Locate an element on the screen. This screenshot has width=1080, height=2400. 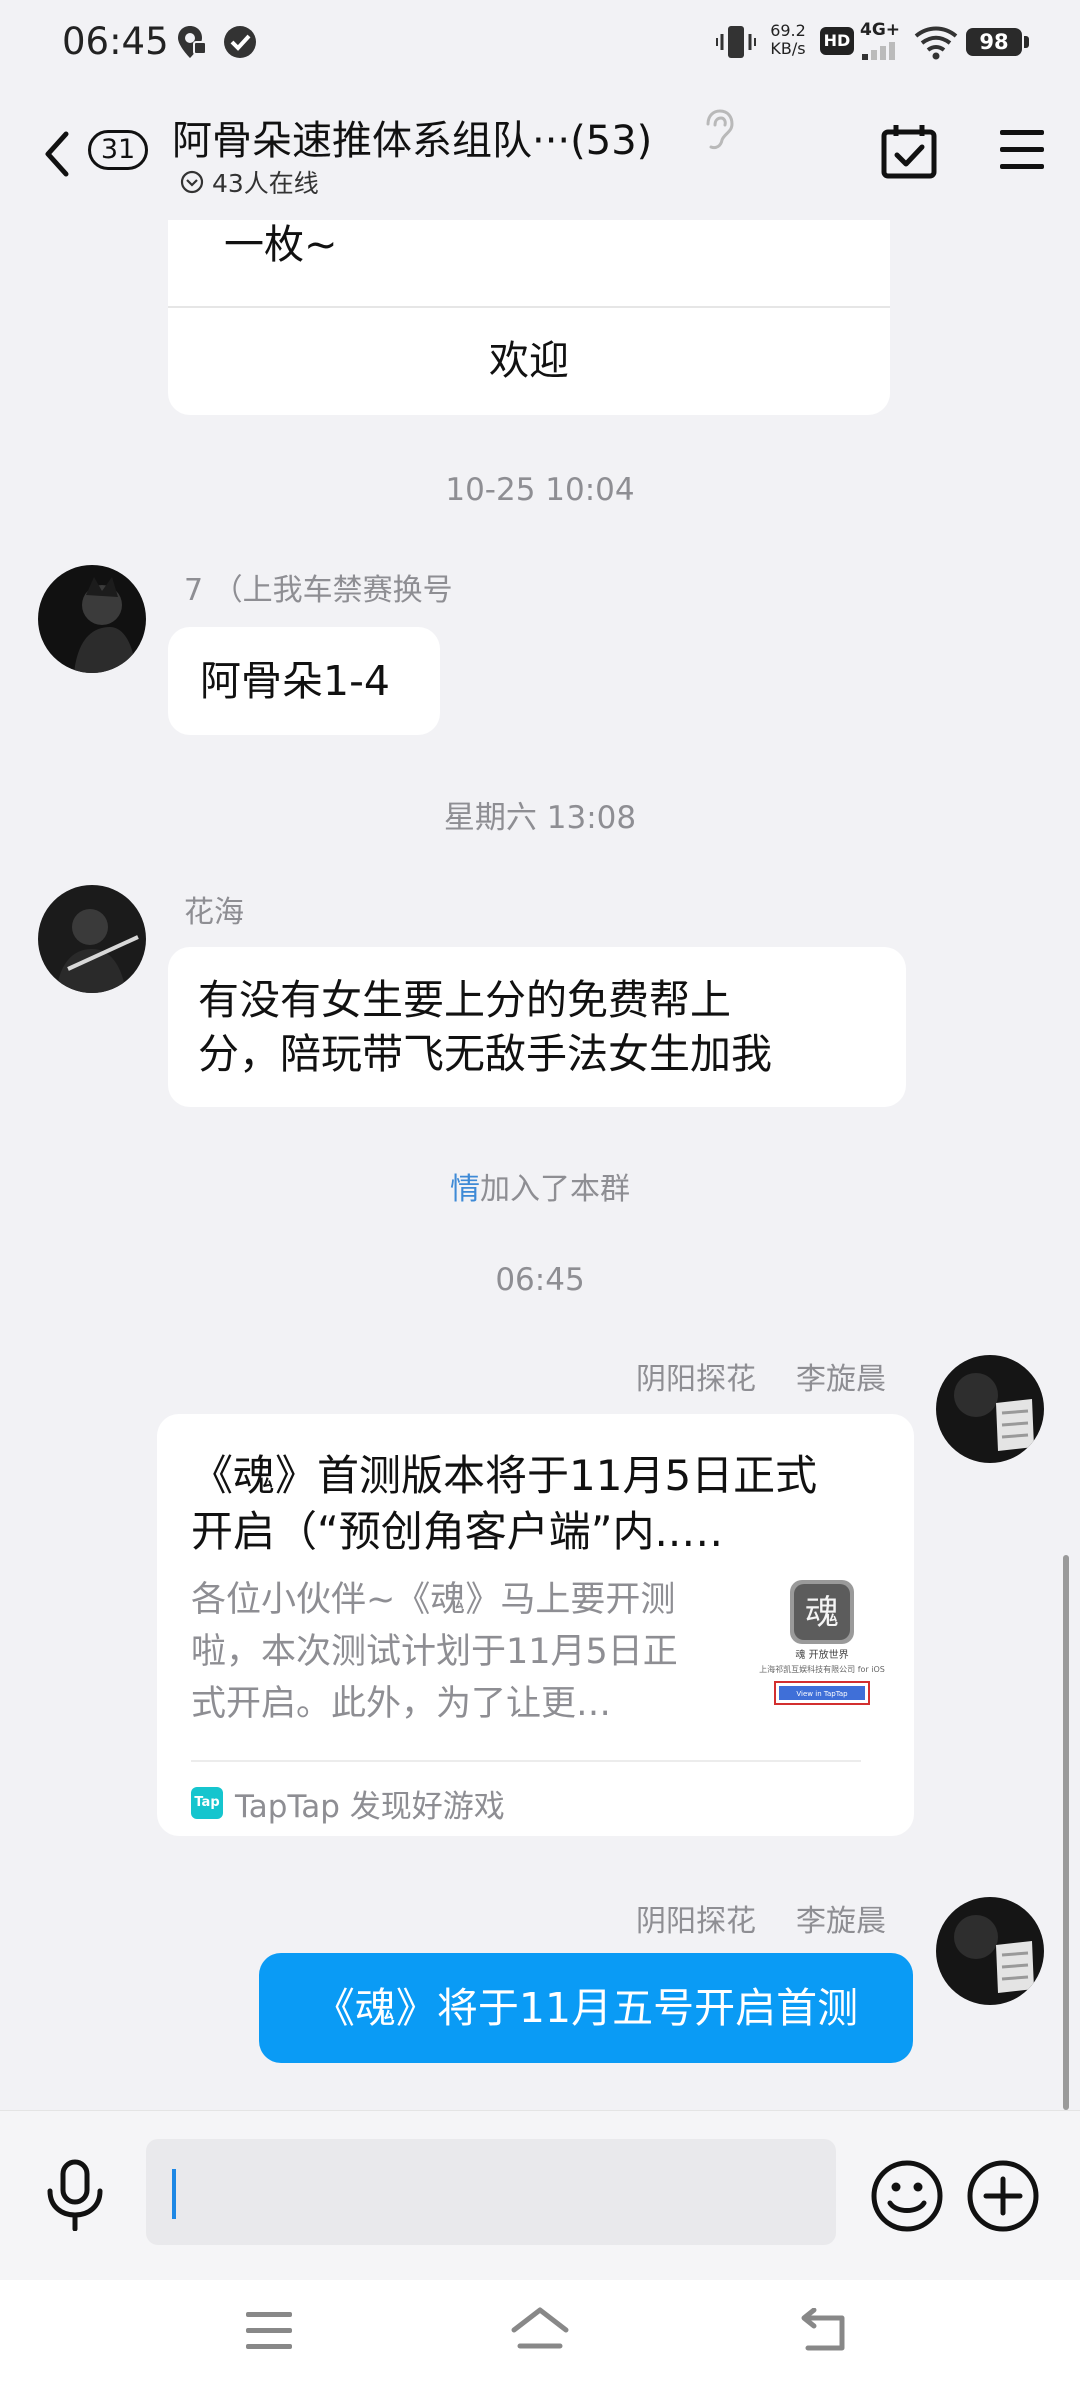
welcome-card: 一枚~ 欢迎 is located at coordinates (529, 317).